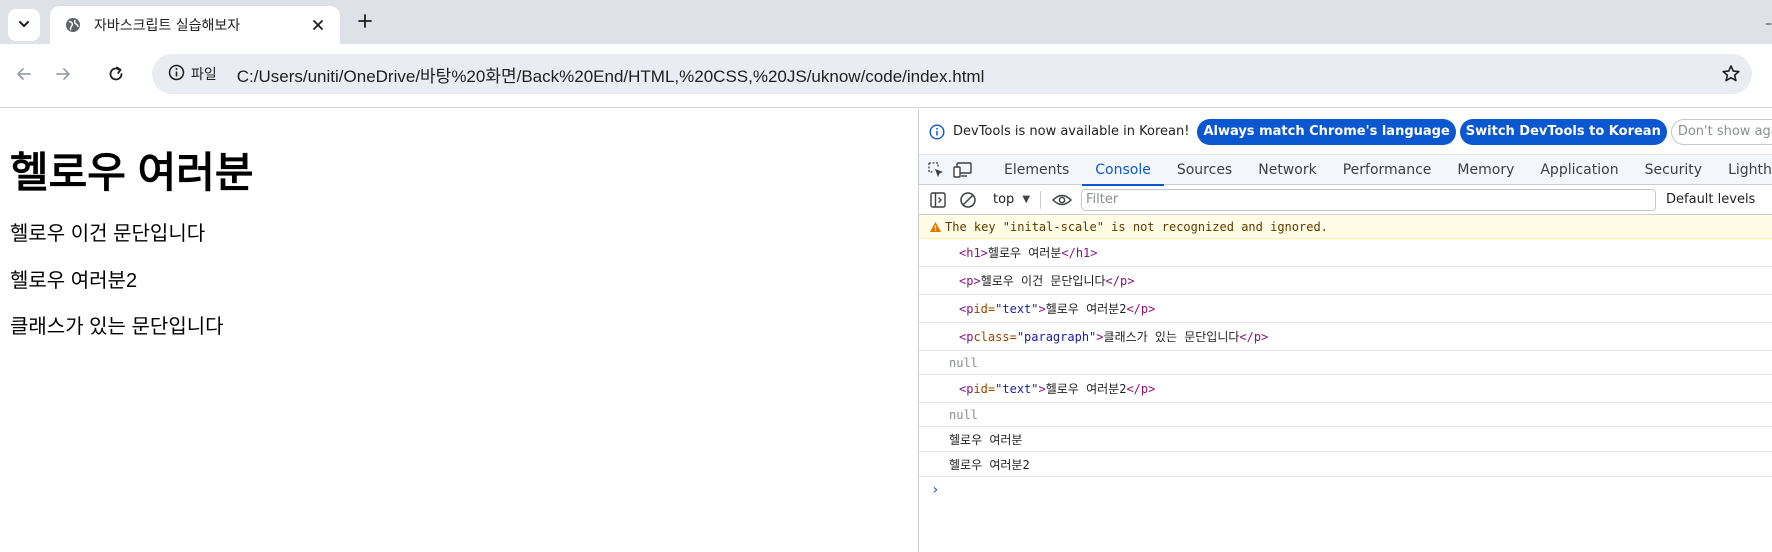  What do you see at coordinates (995, 336) in the screenshot?
I see `attr-name: class=` at bounding box center [995, 336].